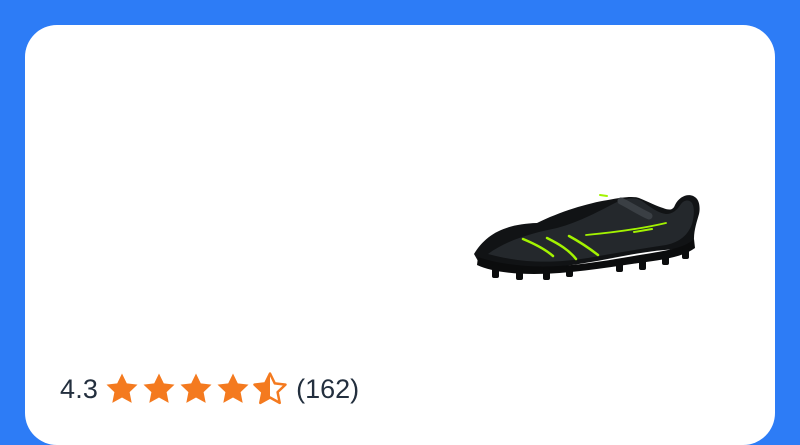 Image resolution: width=800 pixels, height=445 pixels. I want to click on rating-row: 4.3 (162), so click(209, 389).